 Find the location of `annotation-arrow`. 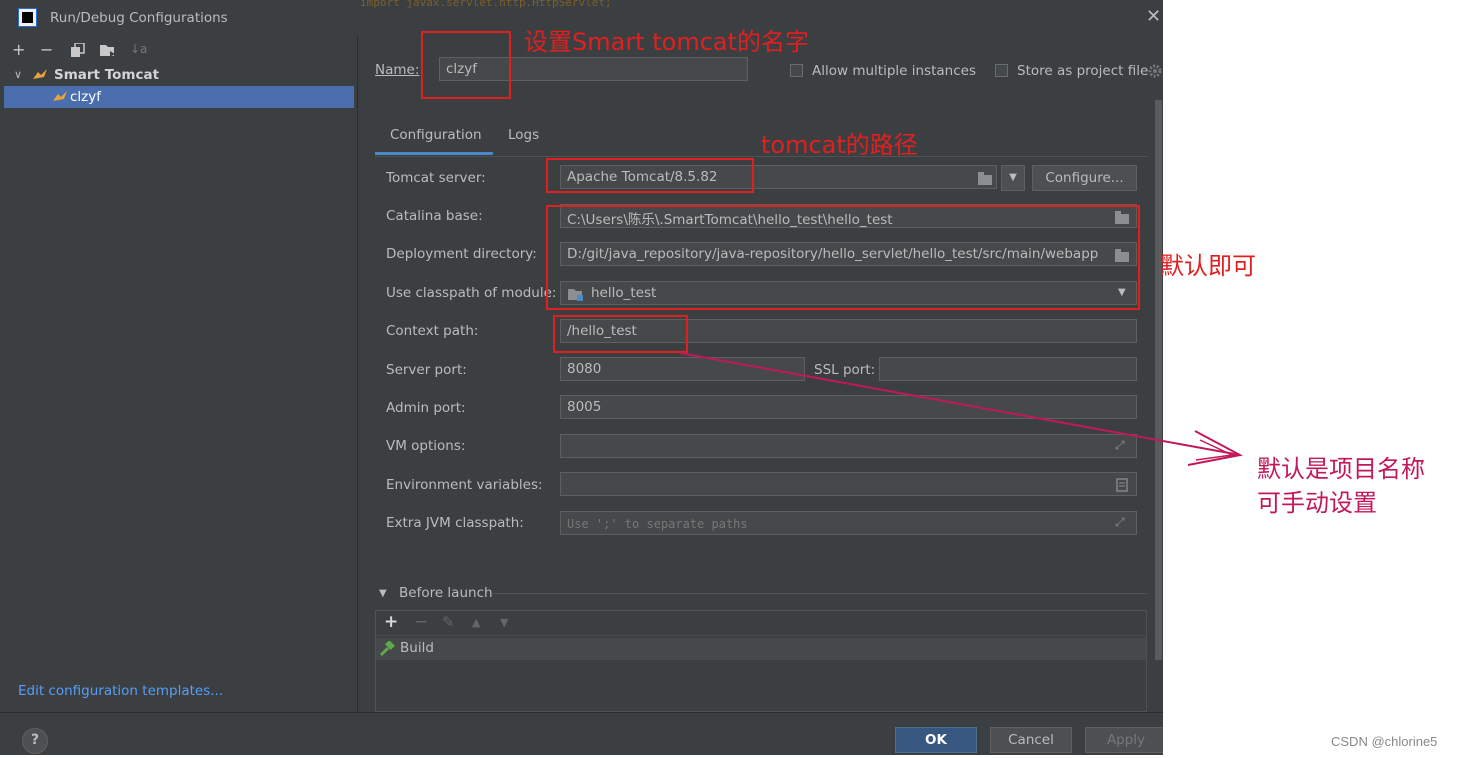

annotation-arrow is located at coordinates (961, 409).